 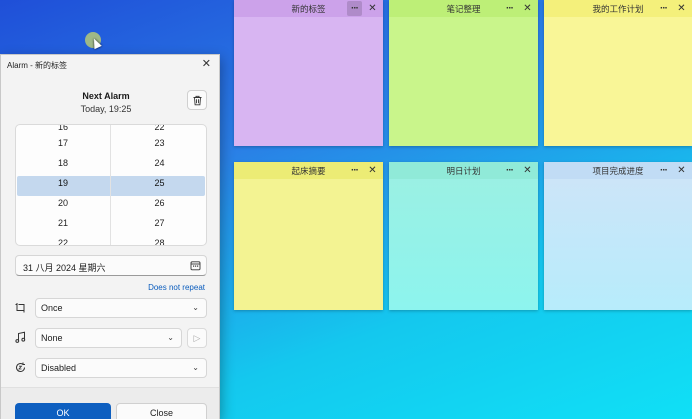 What do you see at coordinates (159, 239) in the screenshot?
I see `minute-option: 28` at bounding box center [159, 239].